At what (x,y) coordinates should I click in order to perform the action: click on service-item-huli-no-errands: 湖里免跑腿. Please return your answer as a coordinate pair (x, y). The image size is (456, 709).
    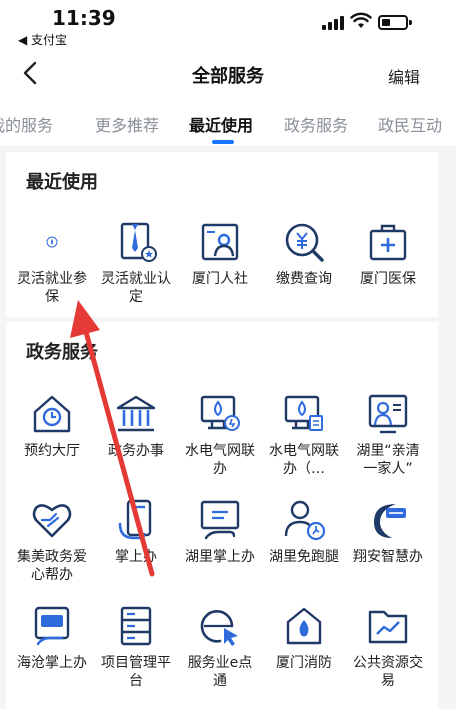
    Looking at the image, I should click on (304, 532).